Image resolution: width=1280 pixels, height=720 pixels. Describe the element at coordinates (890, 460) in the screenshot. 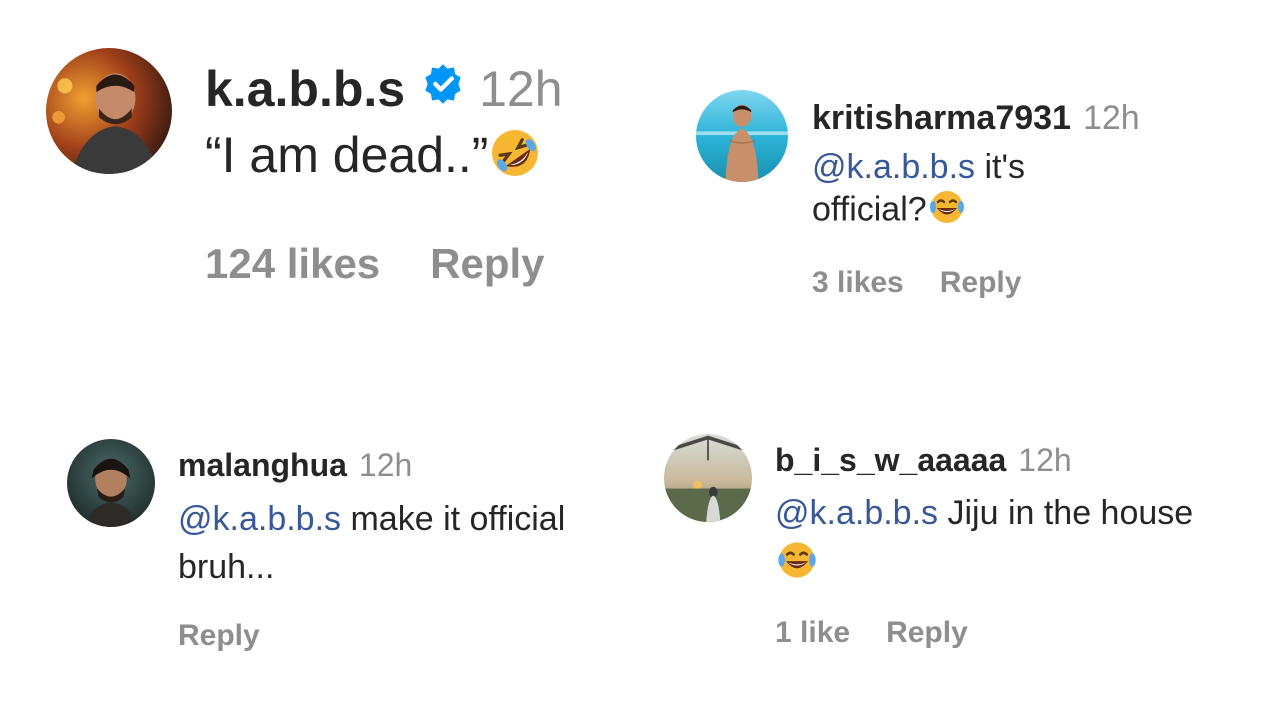

I see `username: b_i_s_w_aaaaa` at that location.